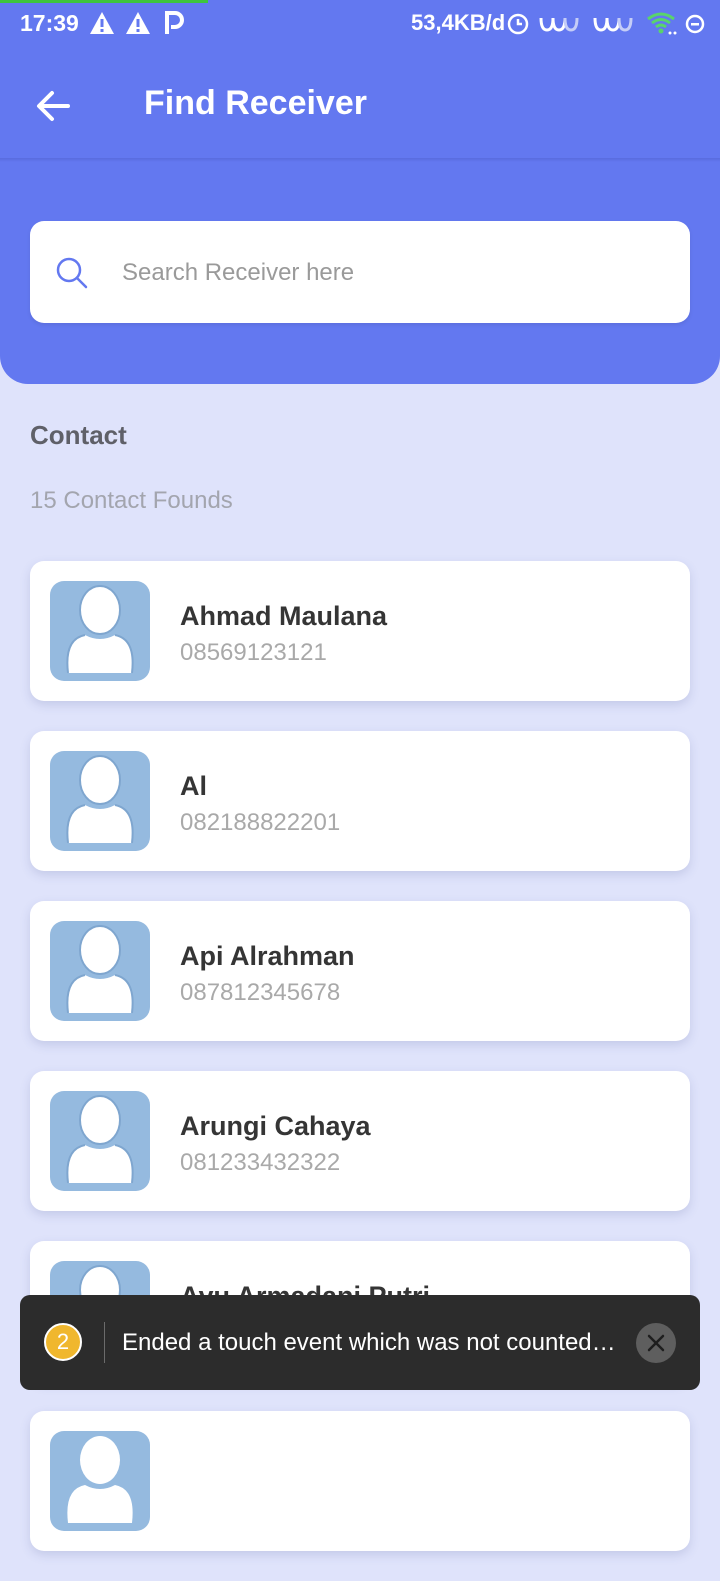  Describe the element at coordinates (695, 24) in the screenshot. I see `dnd-icon` at that location.